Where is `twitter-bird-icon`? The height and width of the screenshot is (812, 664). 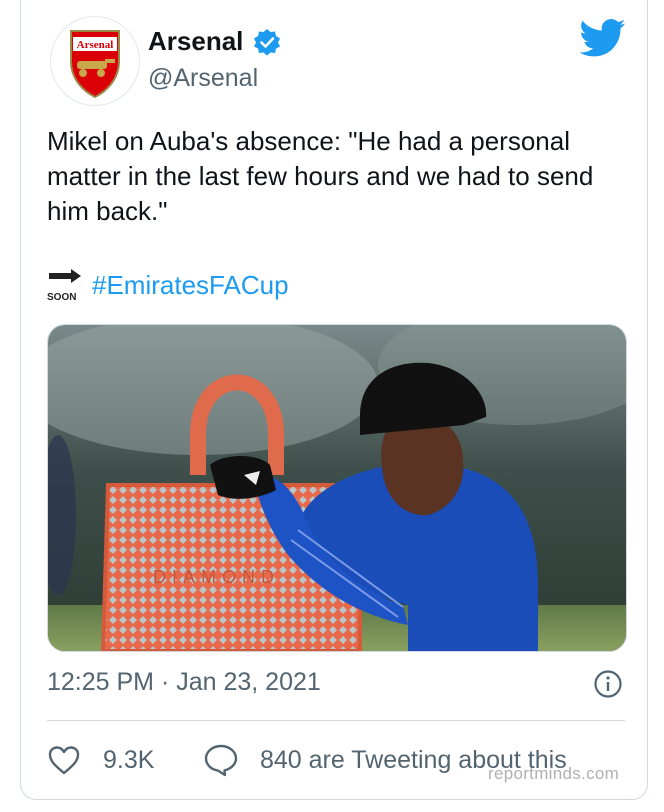
twitter-bird-icon is located at coordinates (603, 38).